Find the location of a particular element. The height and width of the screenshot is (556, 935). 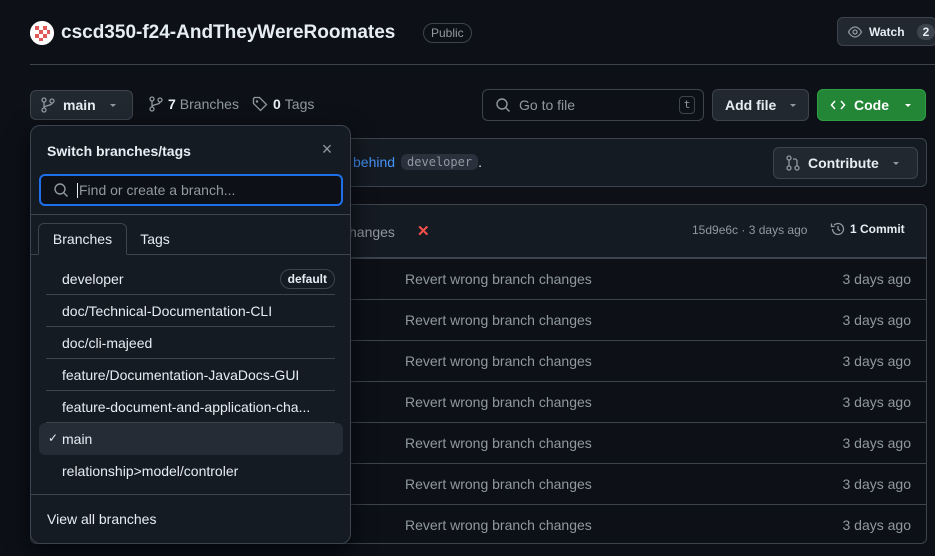

branches-label: Branches is located at coordinates (209, 104).